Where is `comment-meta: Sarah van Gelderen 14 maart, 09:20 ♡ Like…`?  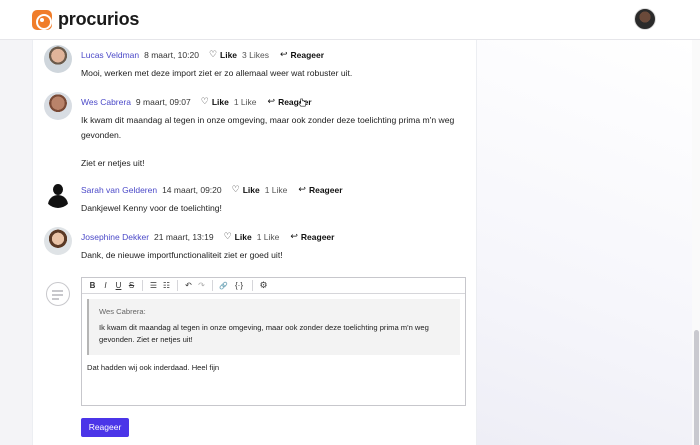
comment-meta: Sarah van Gelderen 14 maart, 09:20 ♡ Like… is located at coordinates (212, 189).